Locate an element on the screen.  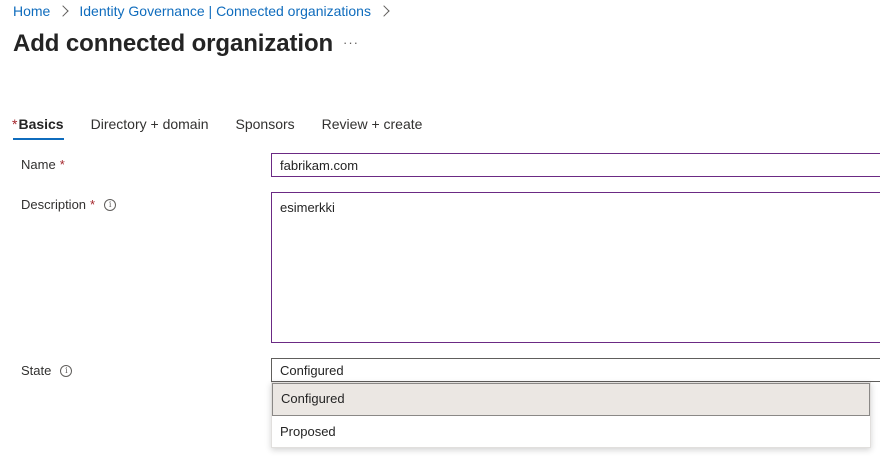
tab-sponsors: Sponsors is located at coordinates (265, 127).